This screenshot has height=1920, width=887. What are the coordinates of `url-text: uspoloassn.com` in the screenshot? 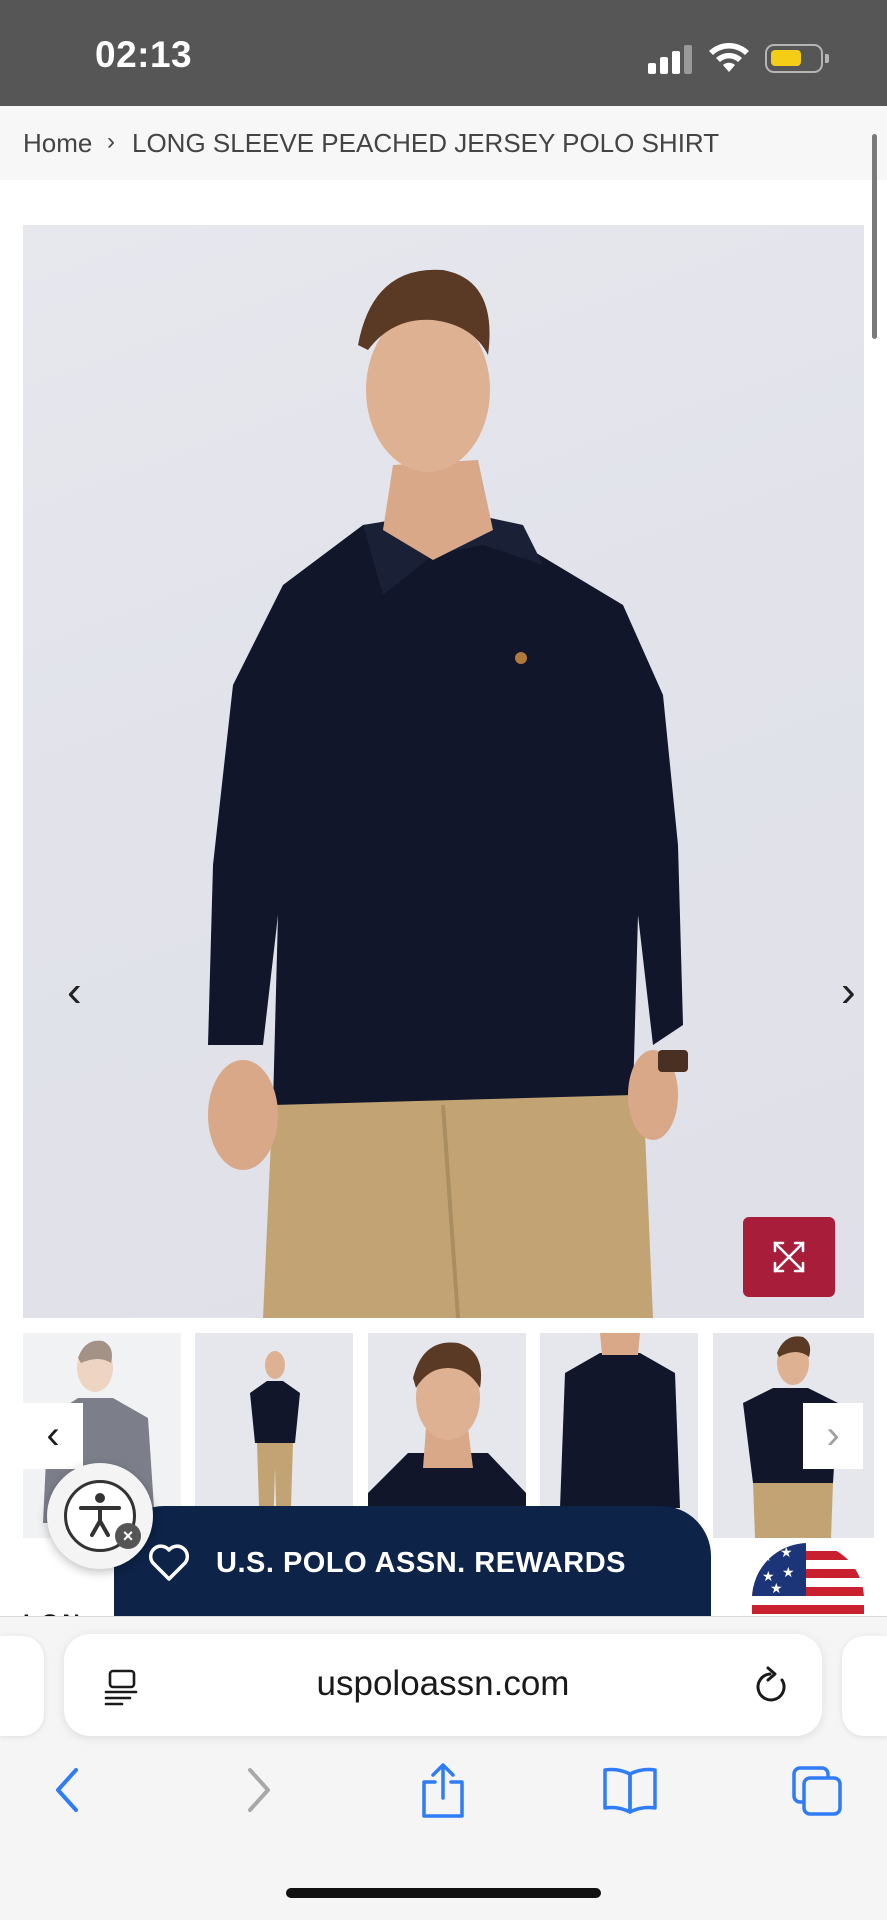 It's located at (443, 1684).